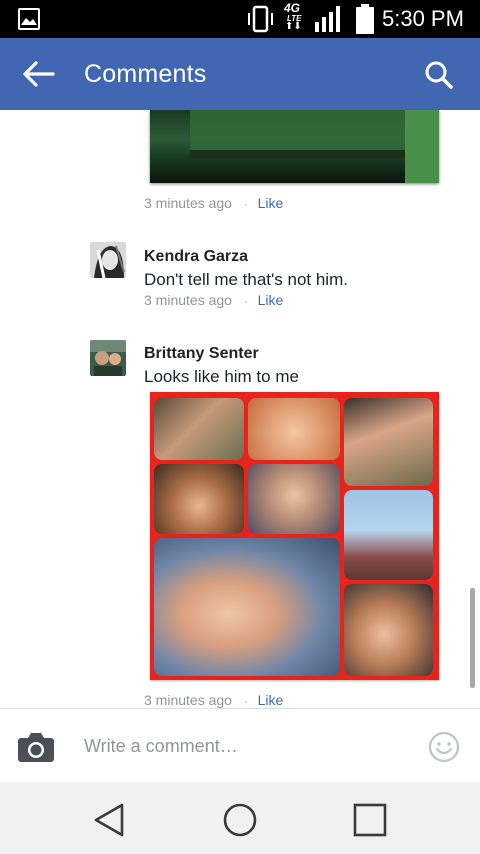 The image size is (480, 854). Describe the element at coordinates (110, 820) in the screenshot. I see `back-triangle-icon` at that location.